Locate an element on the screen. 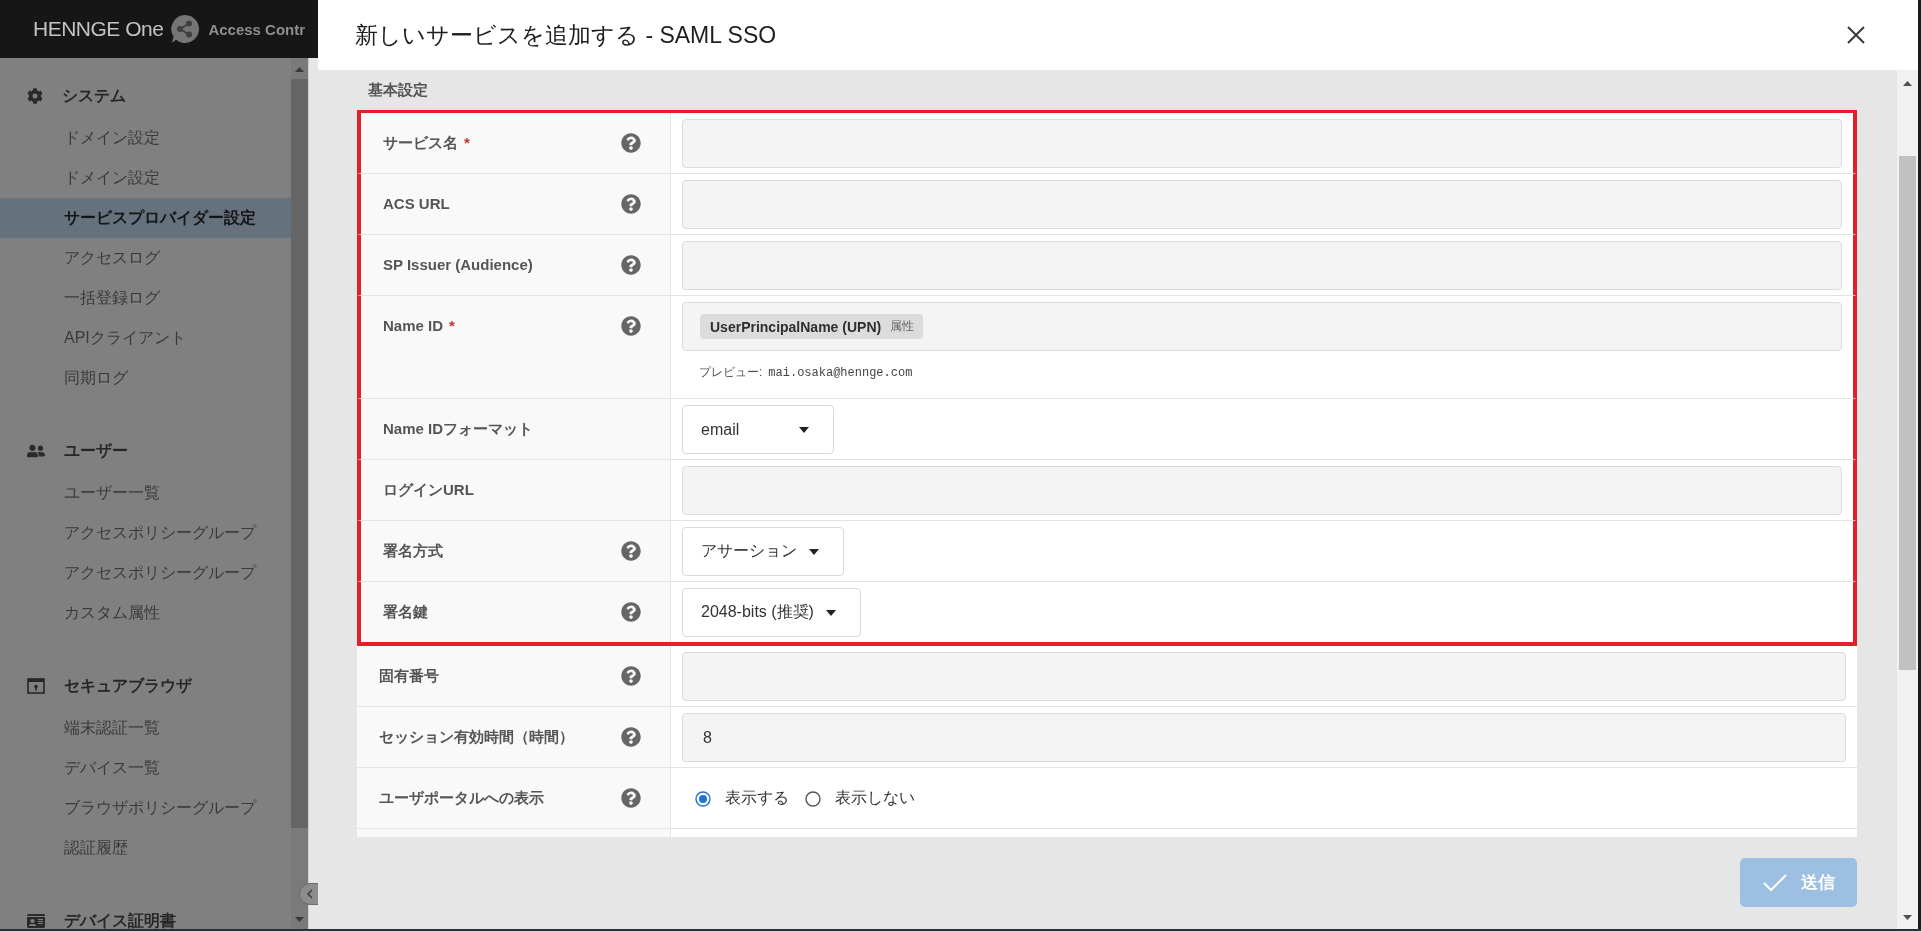 The width and height of the screenshot is (1921, 931). logo-text: HENNGE One is located at coordinates (98, 29).